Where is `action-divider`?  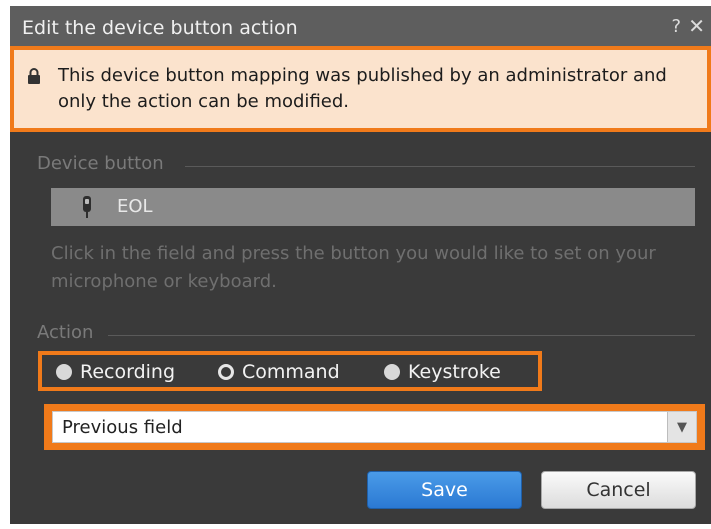
action-divider is located at coordinates (401, 335).